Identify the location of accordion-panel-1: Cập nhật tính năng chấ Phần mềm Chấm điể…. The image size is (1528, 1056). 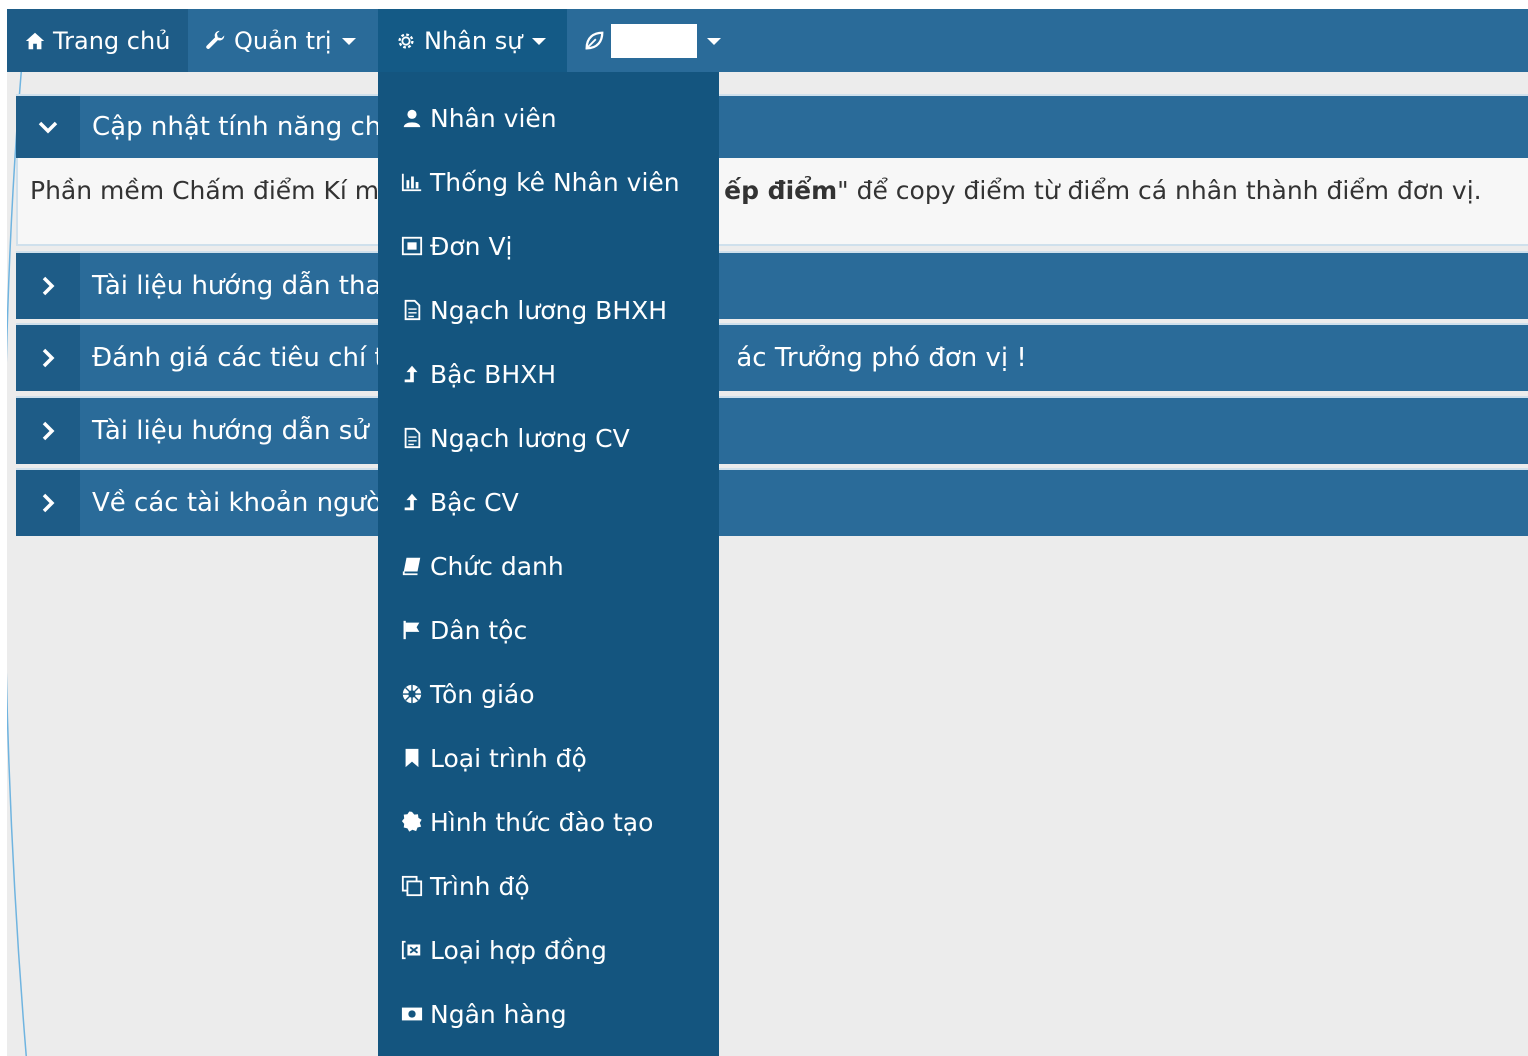
(772, 170).